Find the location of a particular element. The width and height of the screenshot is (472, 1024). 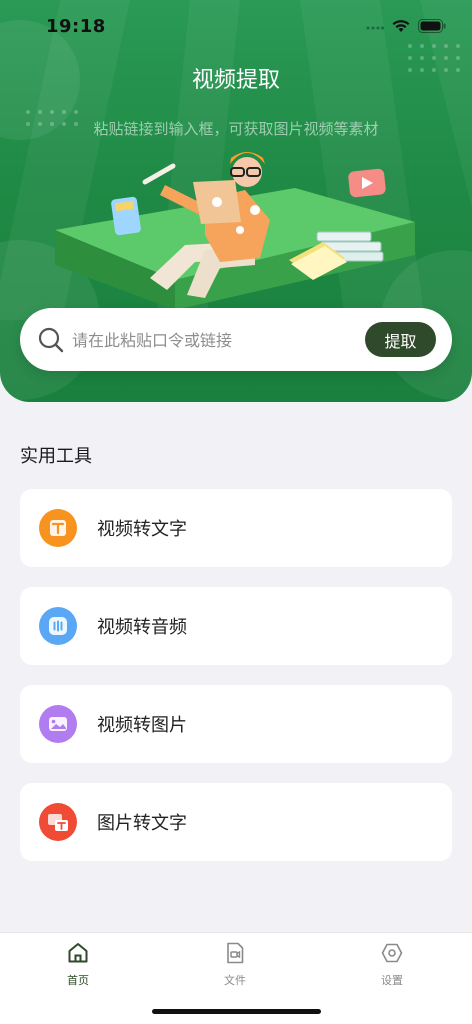

tool-label: 视频转图片 is located at coordinates (142, 725).